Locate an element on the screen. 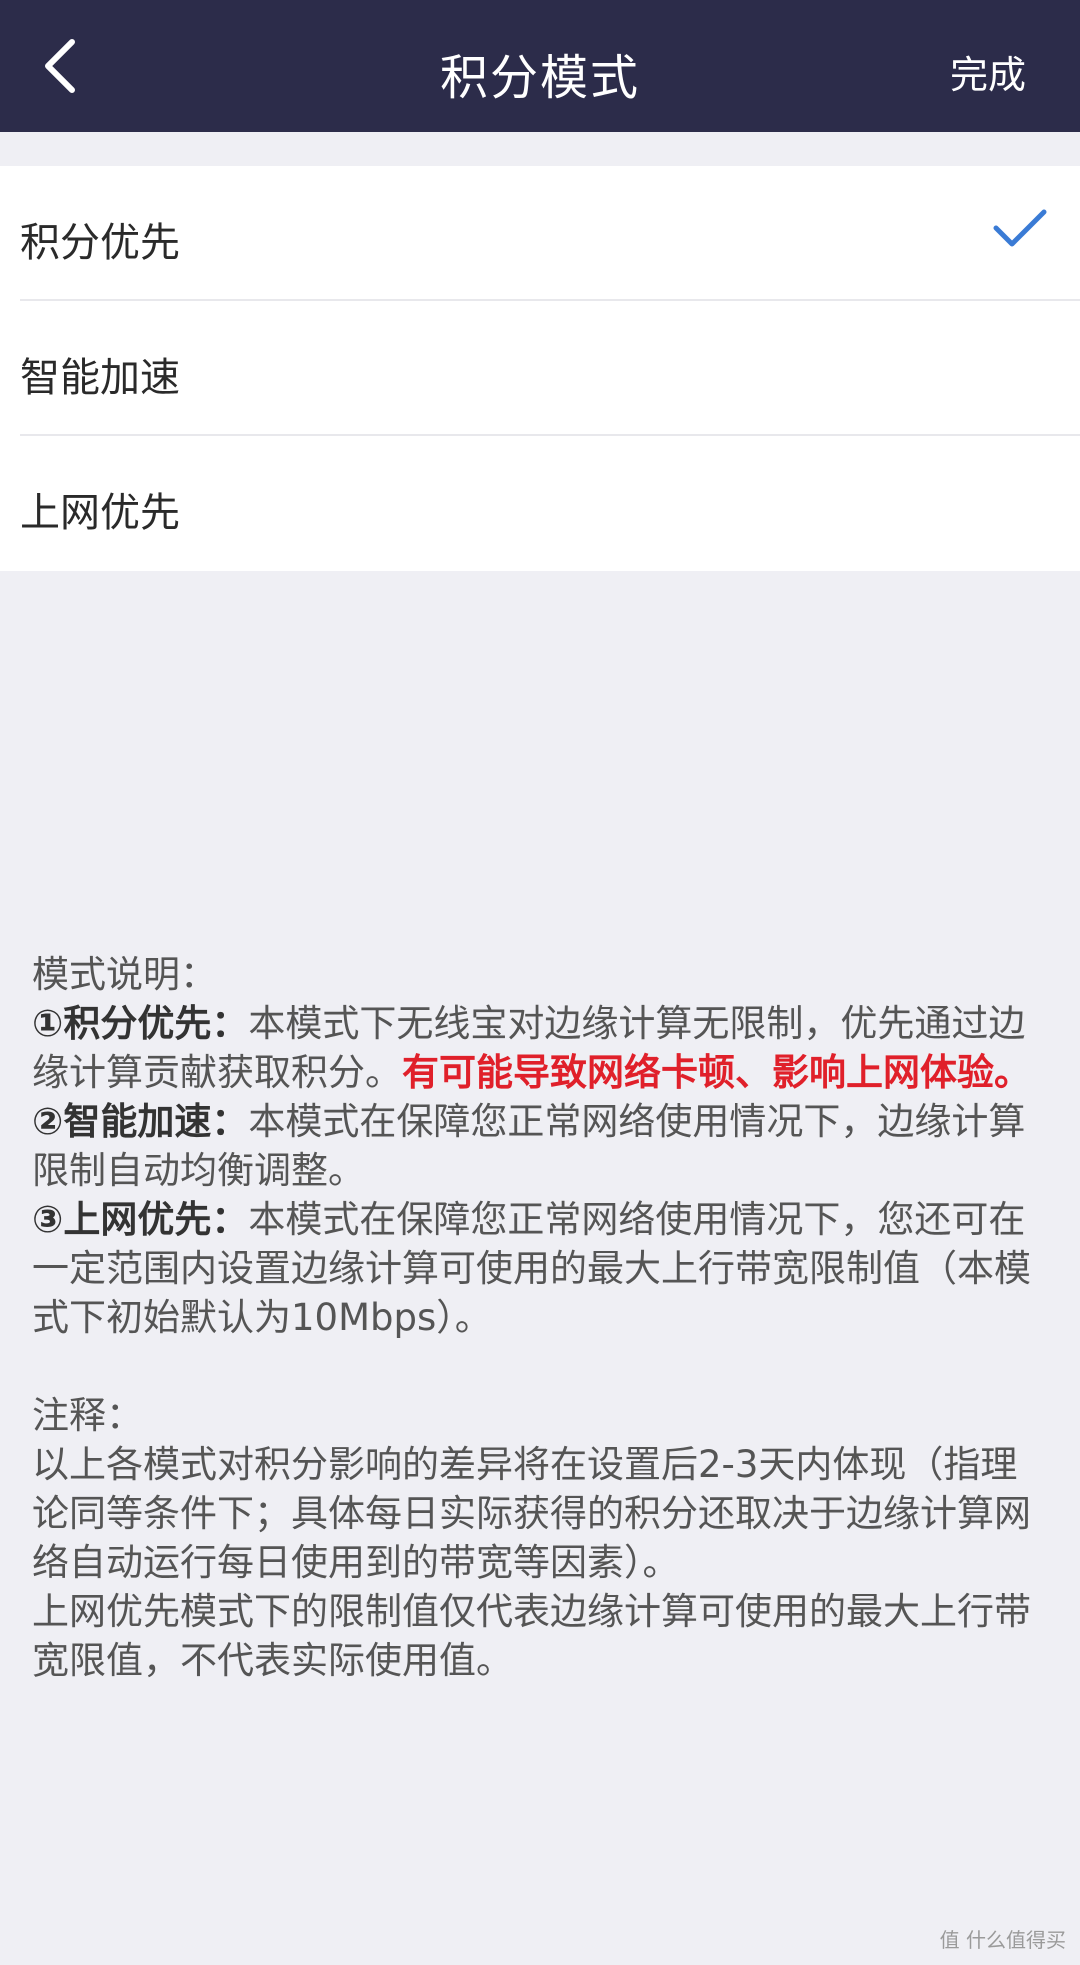 The image size is (1080, 1965). item-3-title: ③上网优先： is located at coordinates (140, 1219).